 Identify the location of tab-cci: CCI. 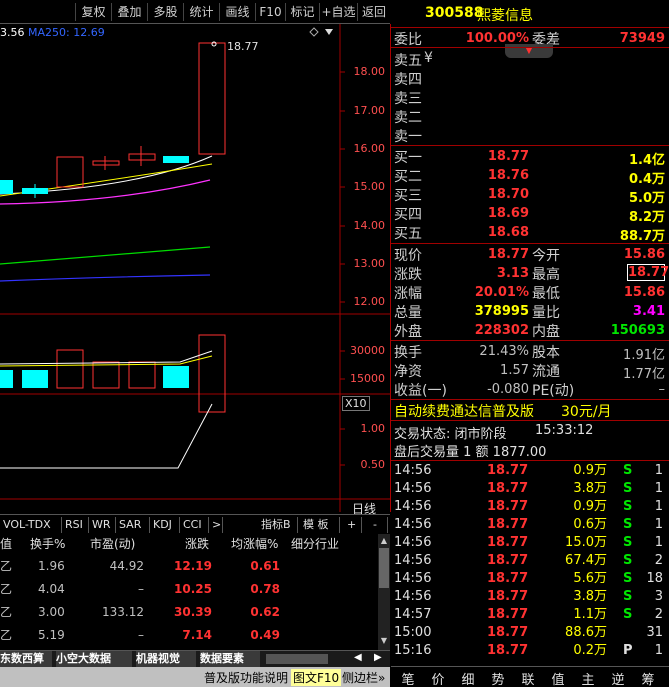
(194, 525).